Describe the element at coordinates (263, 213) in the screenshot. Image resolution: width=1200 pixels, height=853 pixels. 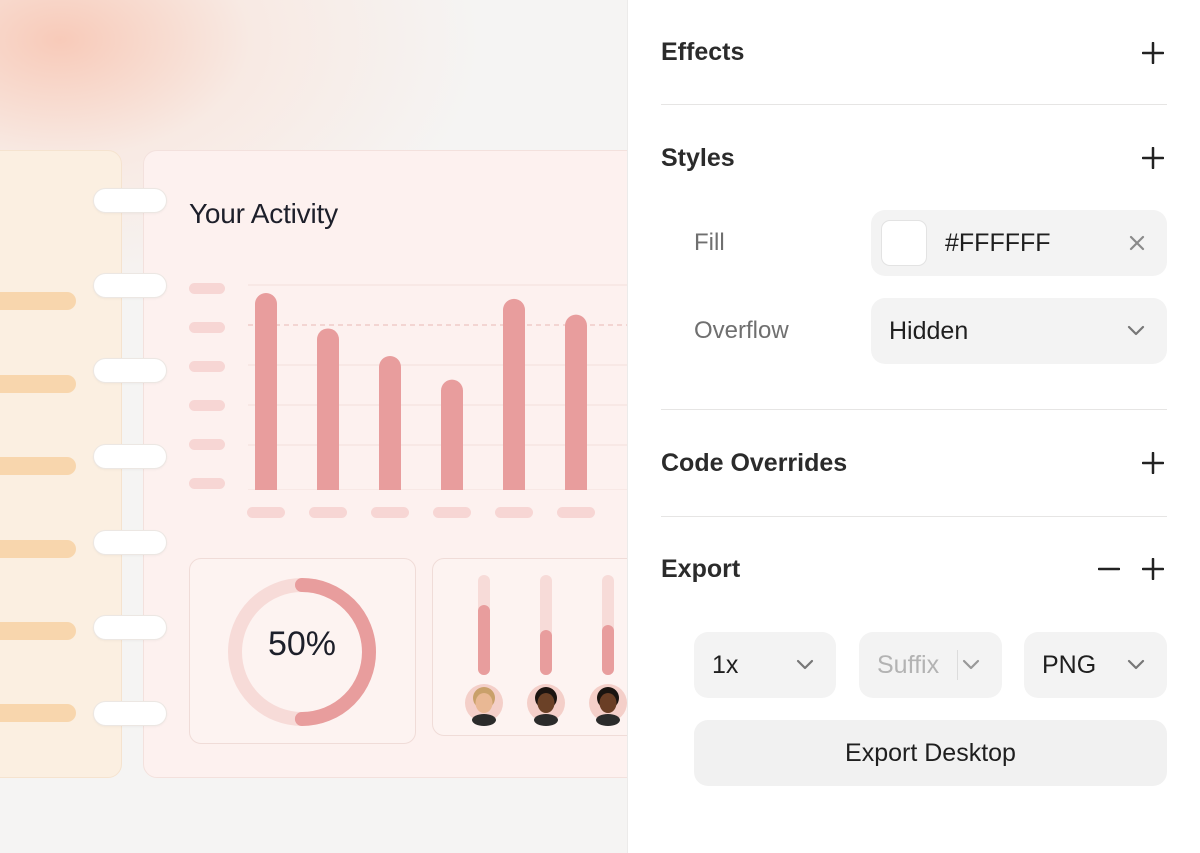
I see `activity-title: Your Activity` at that location.